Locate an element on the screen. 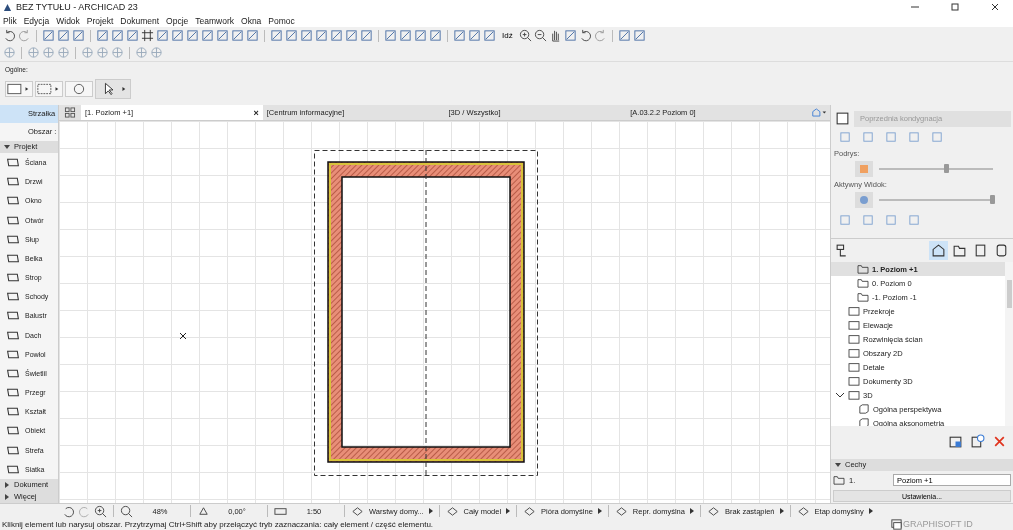 Image resolution: width=1013 pixels, height=530 pixels. tab-overview-icon is located at coordinates (70, 112).